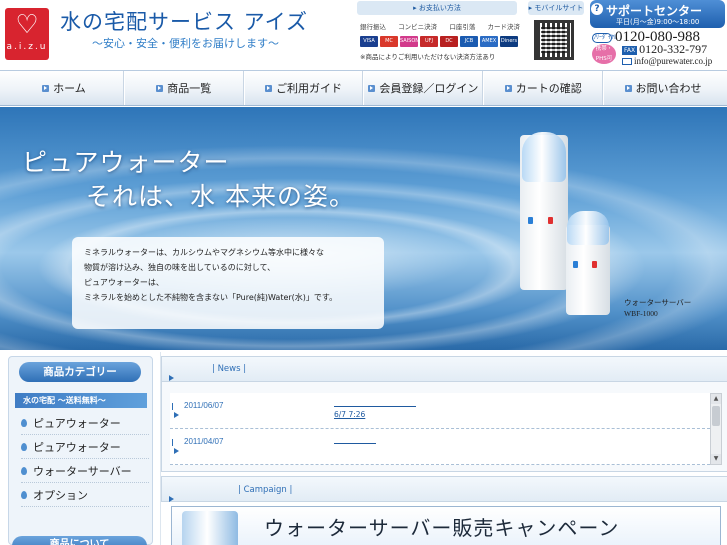 The height and width of the screenshot is (545, 727). What do you see at coordinates (60, 495) in the screenshot?
I see `category-label: オプション` at bounding box center [60, 495].